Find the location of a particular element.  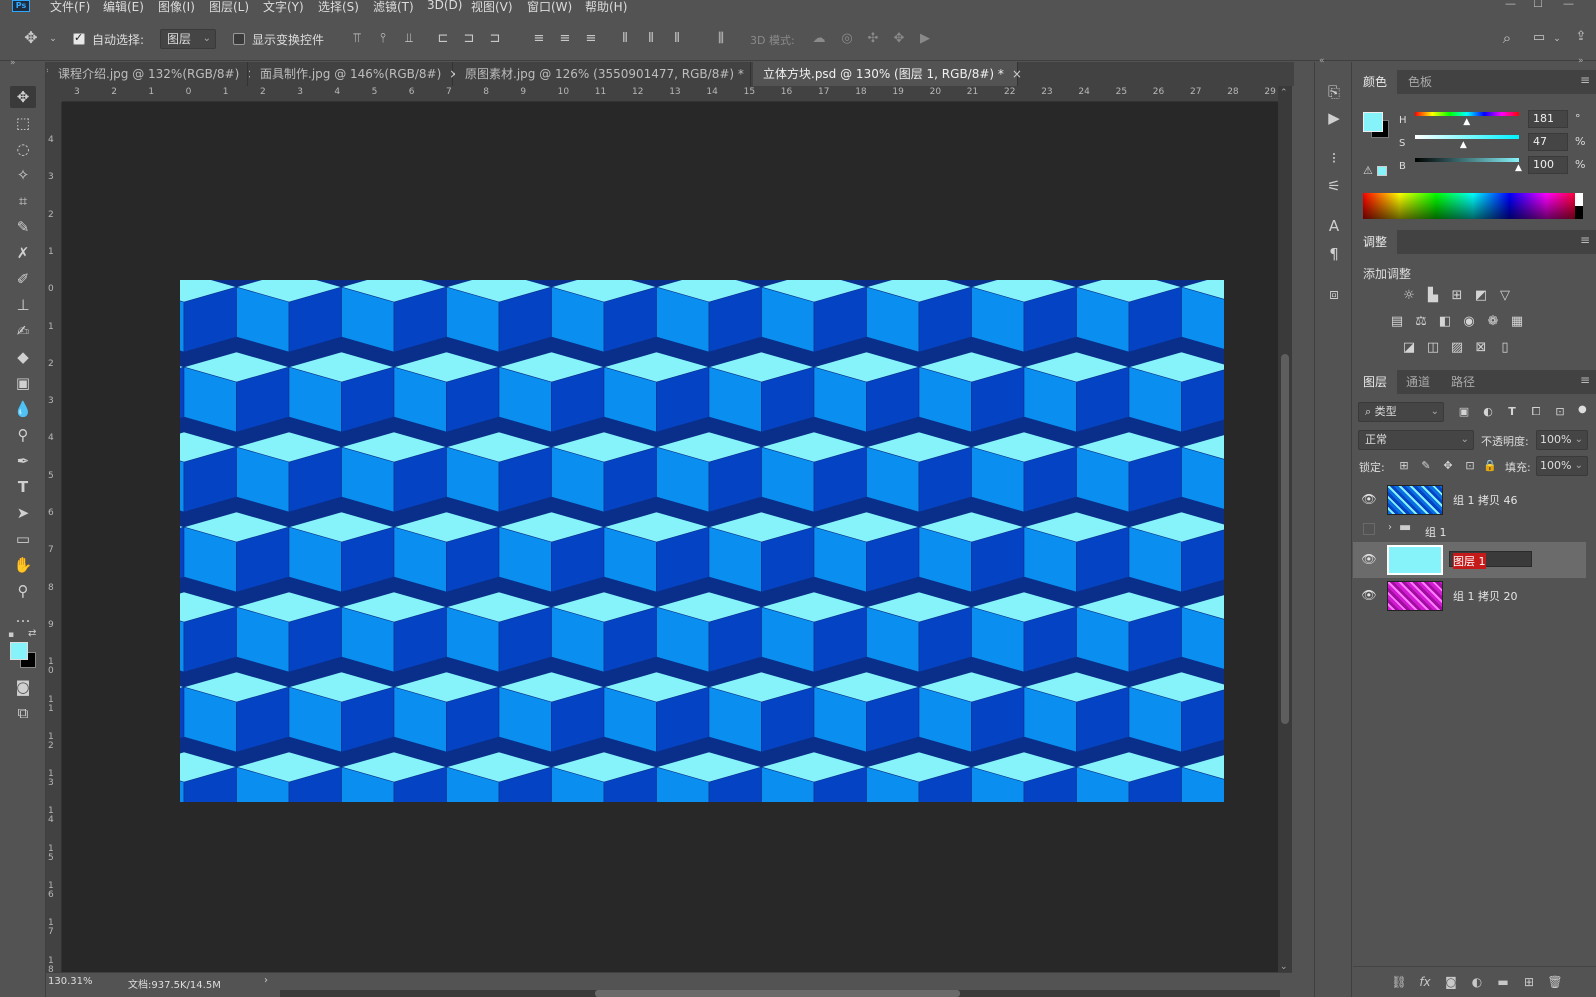

rectangle-tool: ▭ is located at coordinates (23, 539).